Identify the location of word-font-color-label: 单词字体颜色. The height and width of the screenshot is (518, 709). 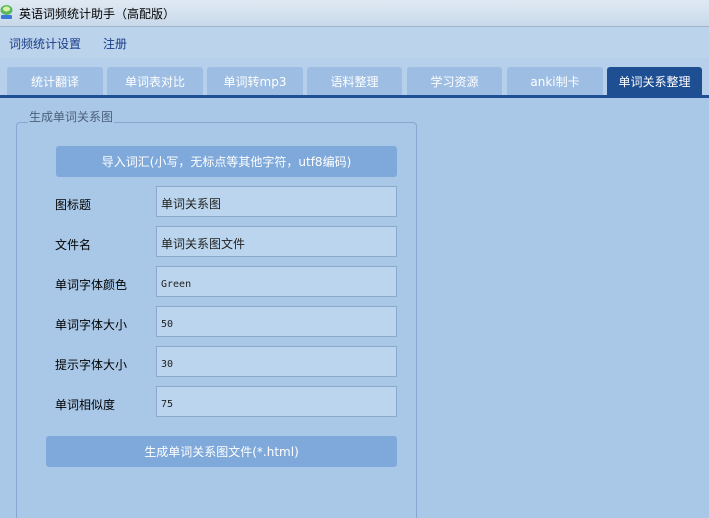
(91, 285).